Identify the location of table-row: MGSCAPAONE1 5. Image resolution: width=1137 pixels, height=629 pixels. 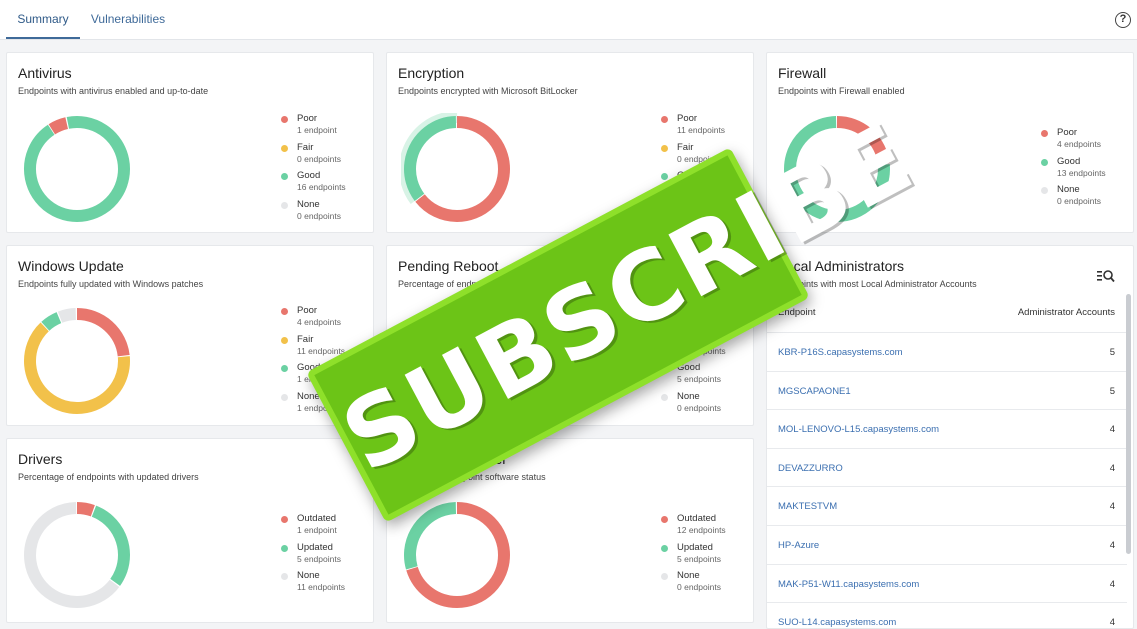
(947, 390).